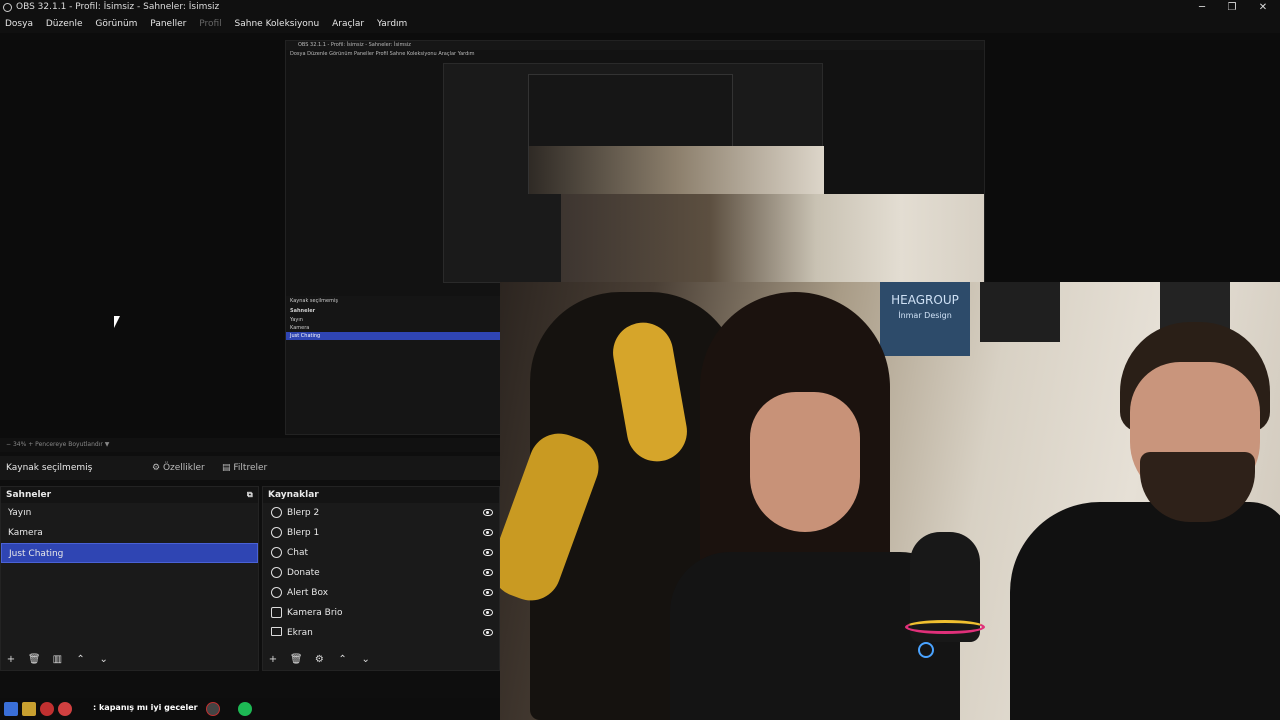  What do you see at coordinates (129, 533) in the screenshot?
I see `scene-item-kamera: Kamera` at bounding box center [129, 533].